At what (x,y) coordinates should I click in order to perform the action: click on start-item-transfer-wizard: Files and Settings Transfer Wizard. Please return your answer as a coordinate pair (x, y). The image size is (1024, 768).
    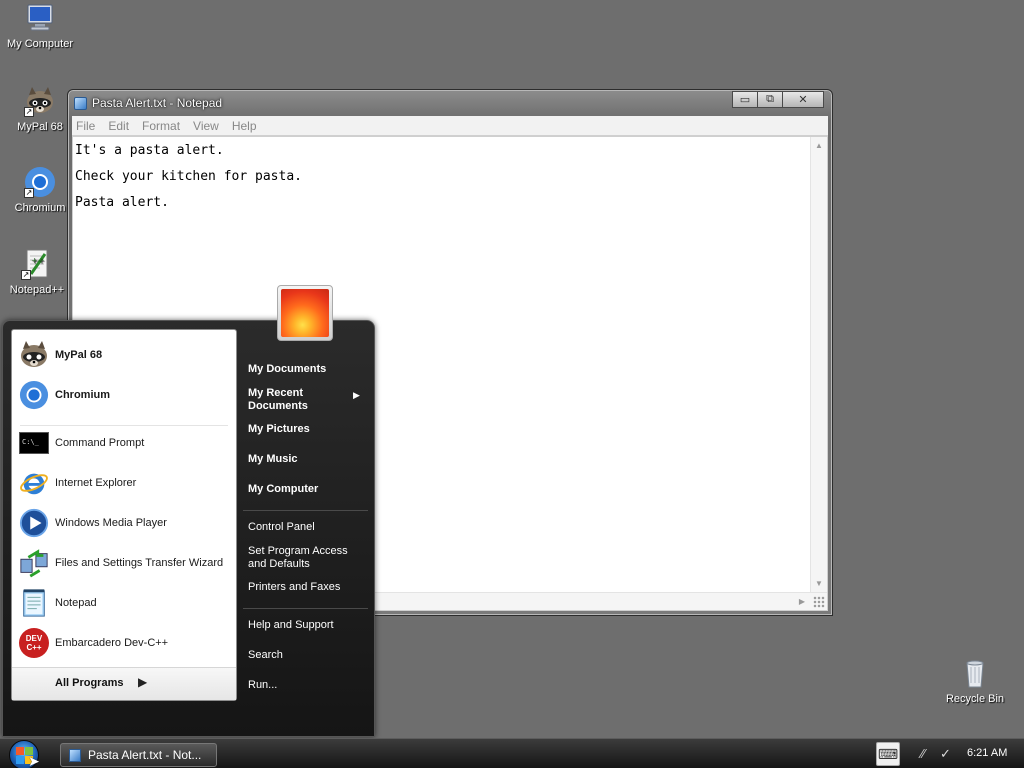
    Looking at the image, I should click on (120, 563).